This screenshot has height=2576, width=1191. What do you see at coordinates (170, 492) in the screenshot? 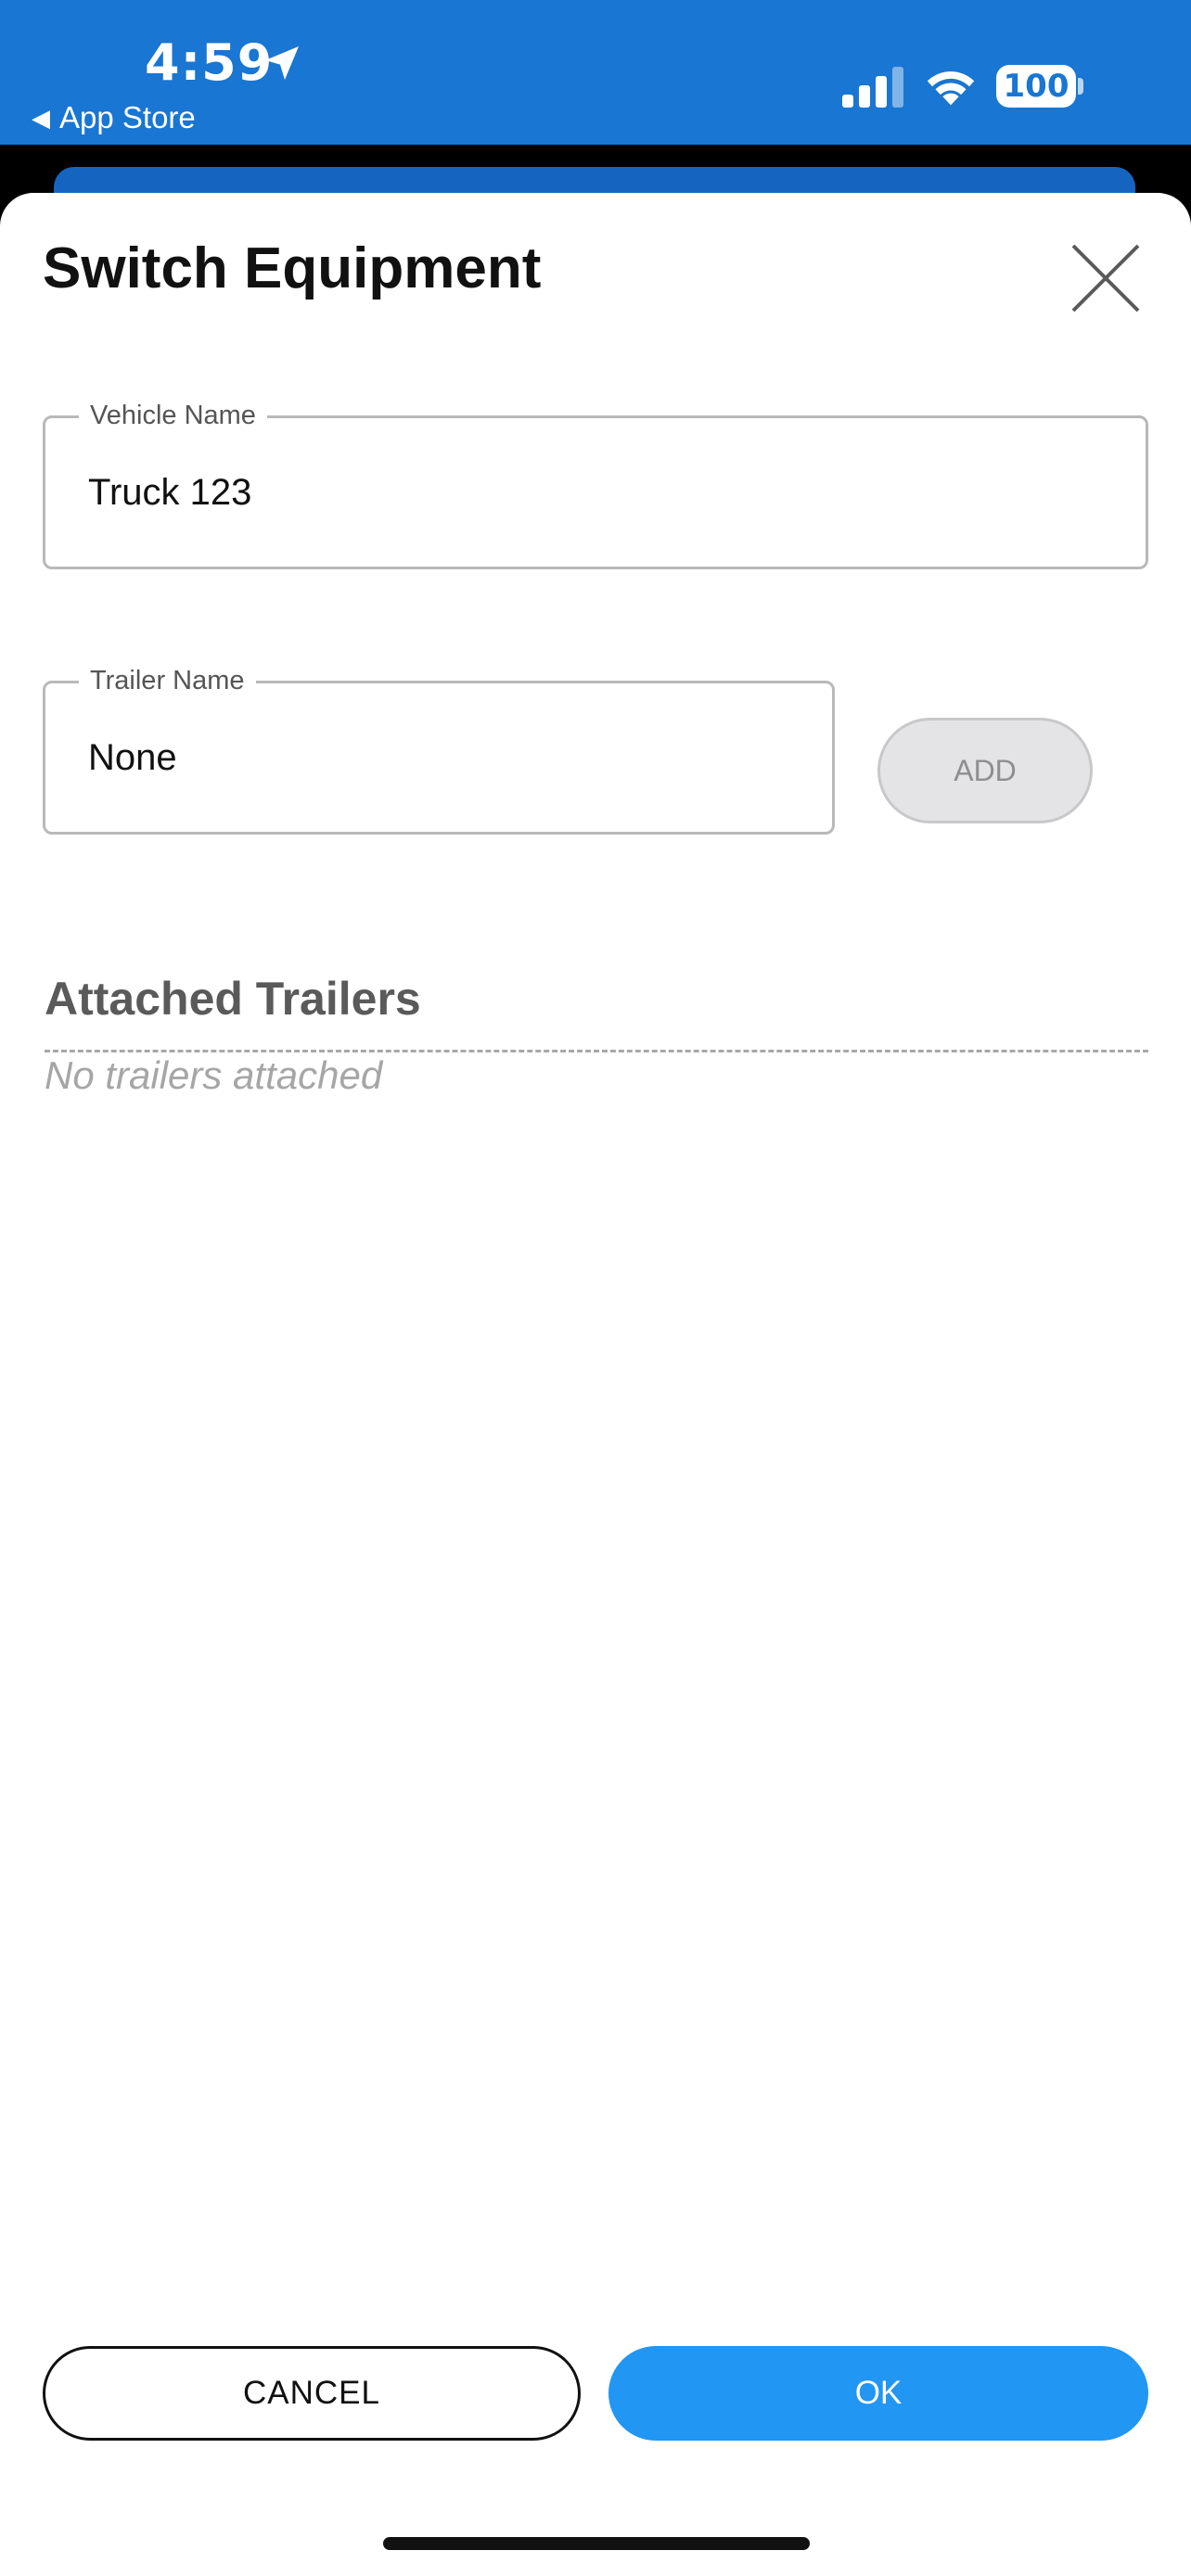
I see `vehicle-name-value: Truck 123` at bounding box center [170, 492].